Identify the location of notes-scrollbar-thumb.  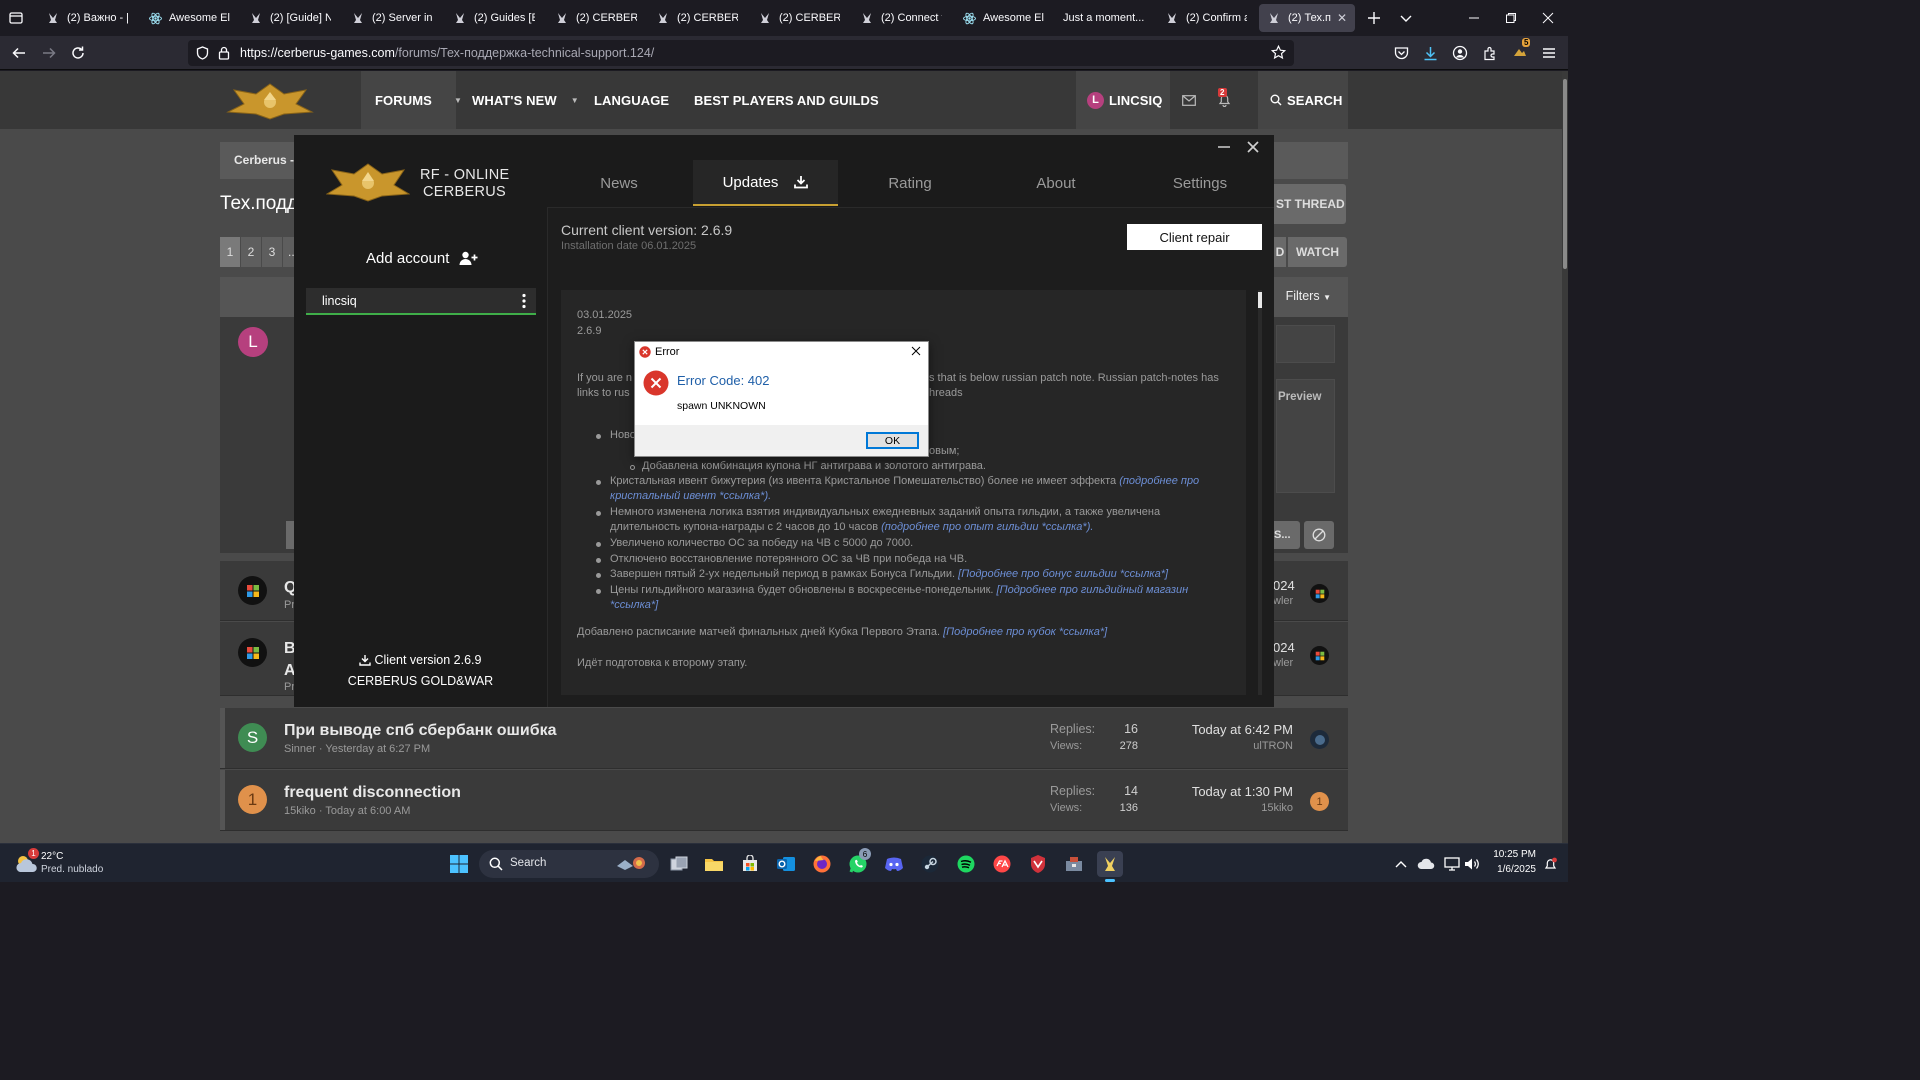
(1260, 300).